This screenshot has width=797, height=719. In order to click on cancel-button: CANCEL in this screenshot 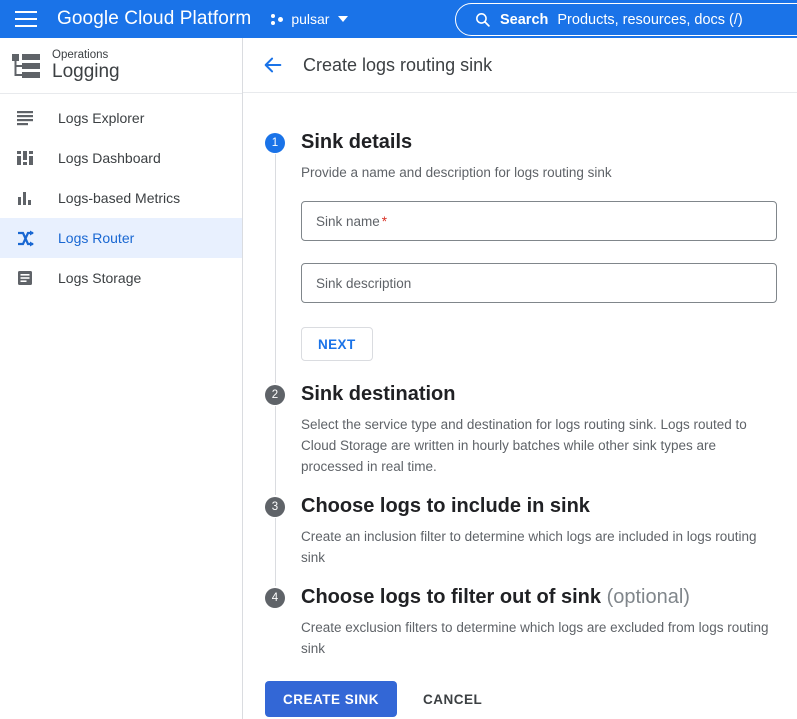, I will do `click(452, 699)`.